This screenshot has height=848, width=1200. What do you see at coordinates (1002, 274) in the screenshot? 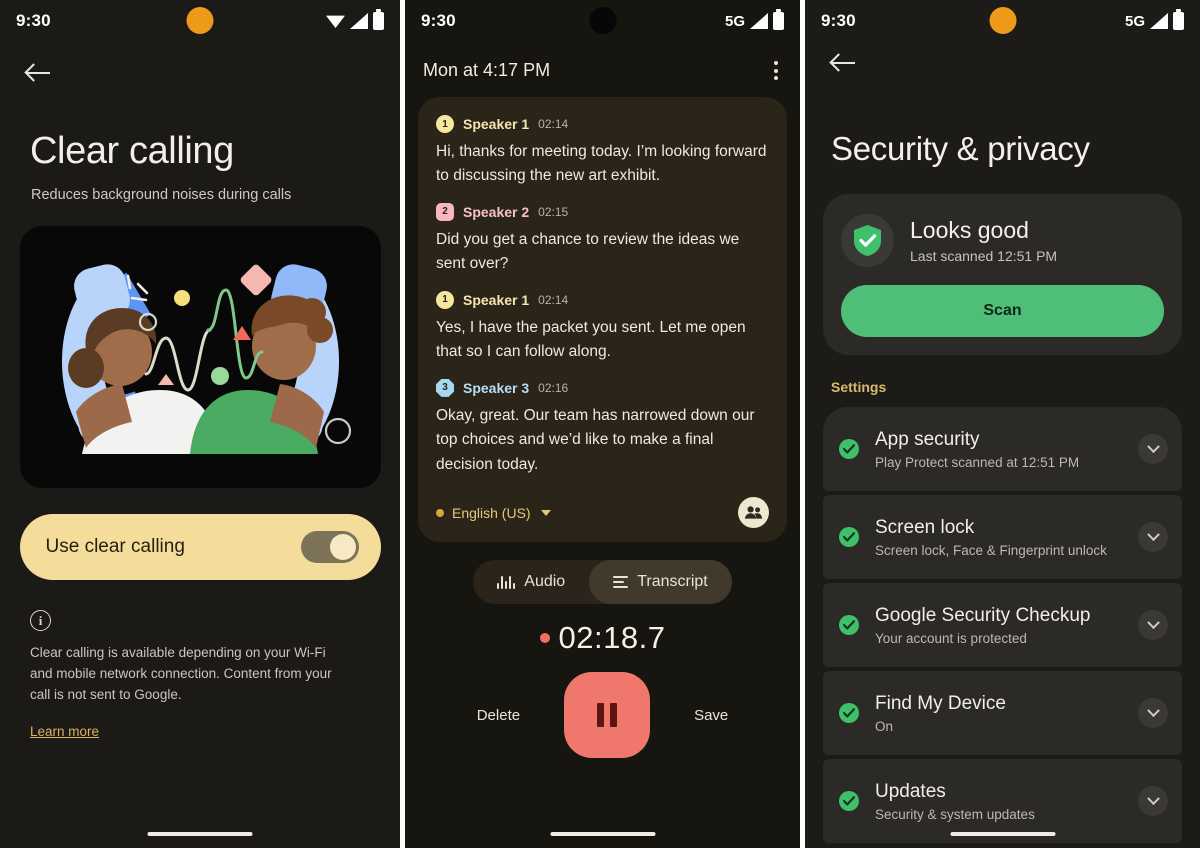
I see `security-status-card: Looks good Last scanned 12:51 PM Scan` at bounding box center [1002, 274].